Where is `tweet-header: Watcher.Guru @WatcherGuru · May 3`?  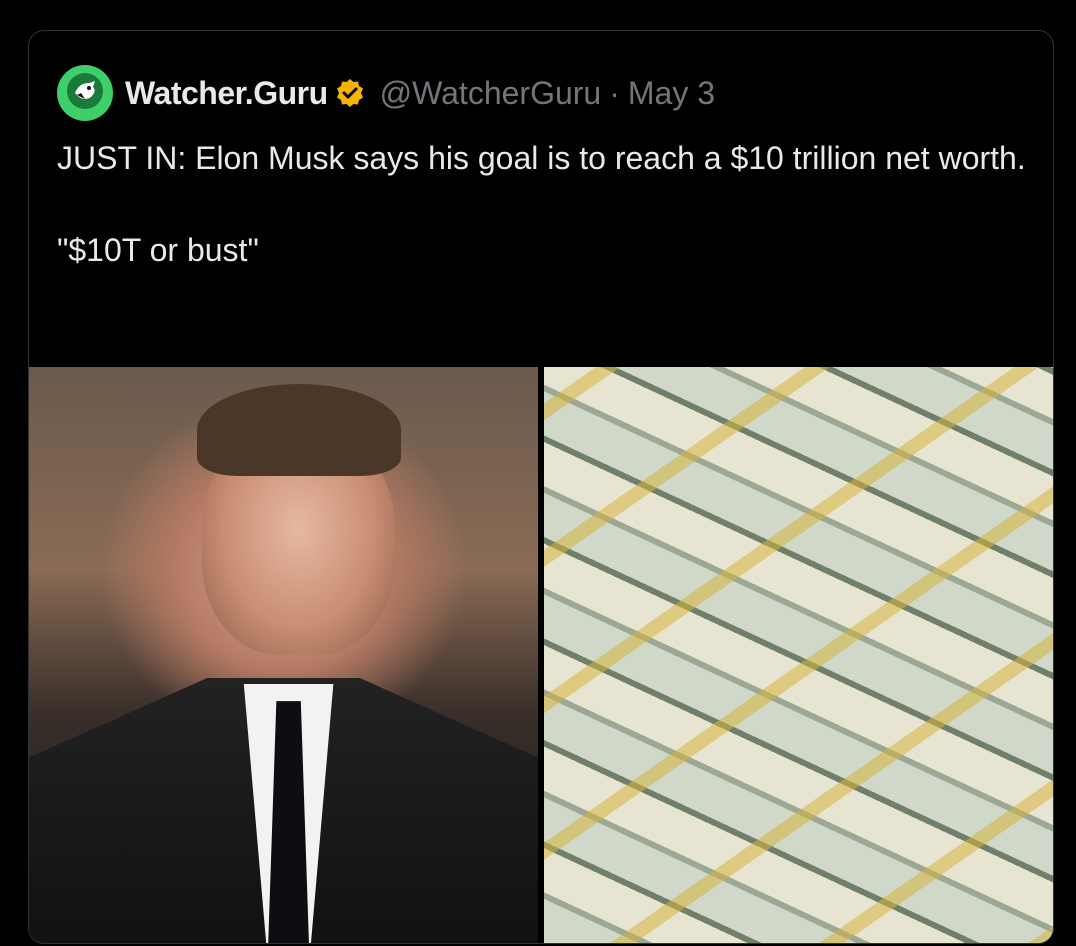
tweet-header: Watcher.Guru @WatcherGuru · May 3 is located at coordinates (386, 93).